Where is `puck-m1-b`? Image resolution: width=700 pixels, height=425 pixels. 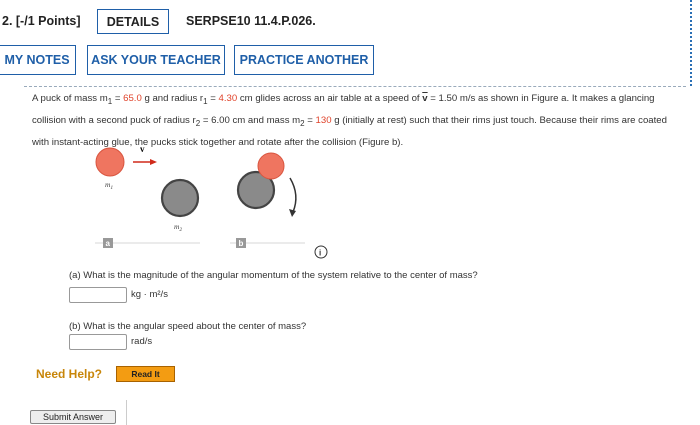 puck-m1-b is located at coordinates (271, 166).